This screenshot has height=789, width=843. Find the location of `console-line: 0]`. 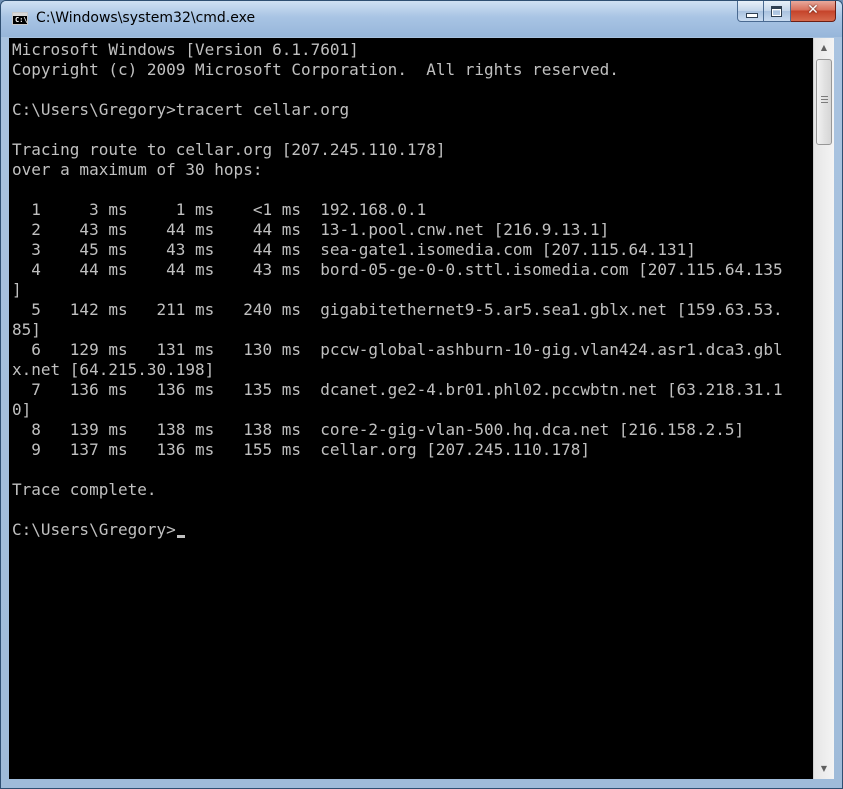

console-line: 0] is located at coordinates (22, 409).